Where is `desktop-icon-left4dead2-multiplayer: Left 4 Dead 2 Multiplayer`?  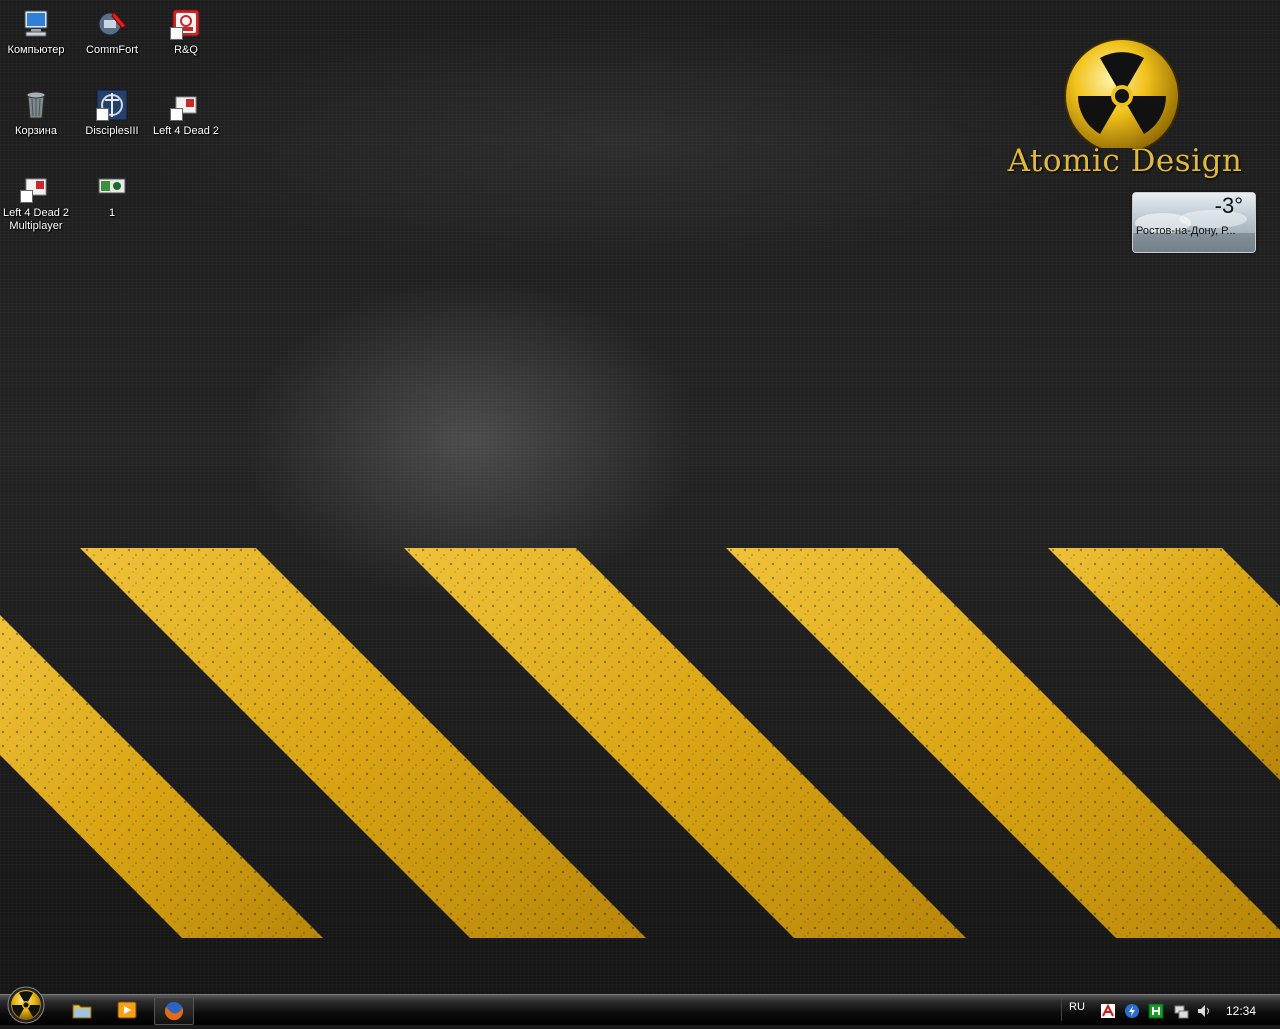 desktop-icon-left4dead2-multiplayer: Left 4 Dead 2 Multiplayer is located at coordinates (37, 202).